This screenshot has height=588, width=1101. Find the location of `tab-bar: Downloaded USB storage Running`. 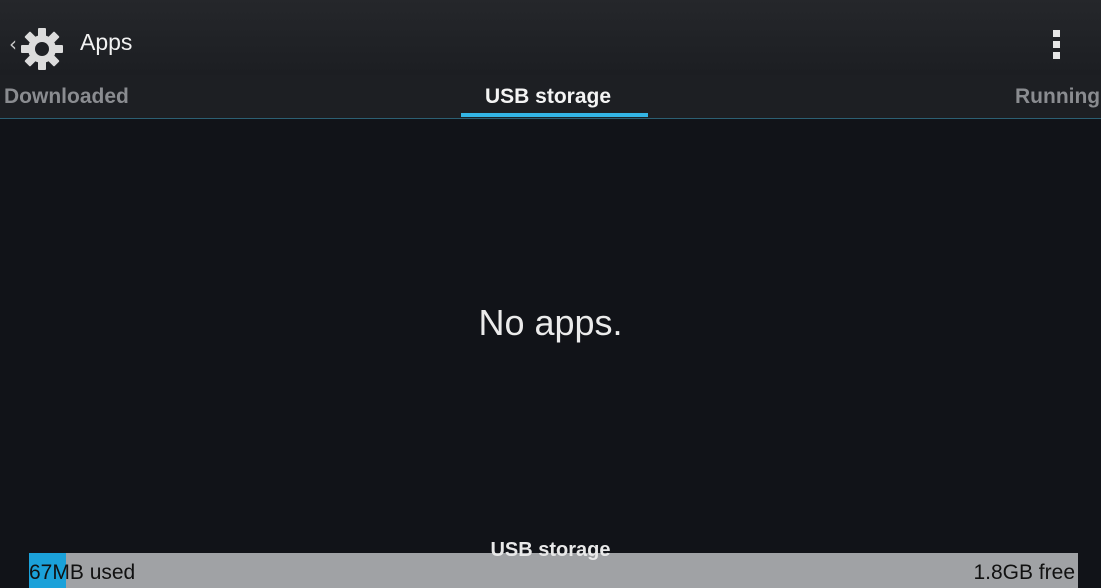

tab-bar: Downloaded USB storage Running is located at coordinates (550, 97).